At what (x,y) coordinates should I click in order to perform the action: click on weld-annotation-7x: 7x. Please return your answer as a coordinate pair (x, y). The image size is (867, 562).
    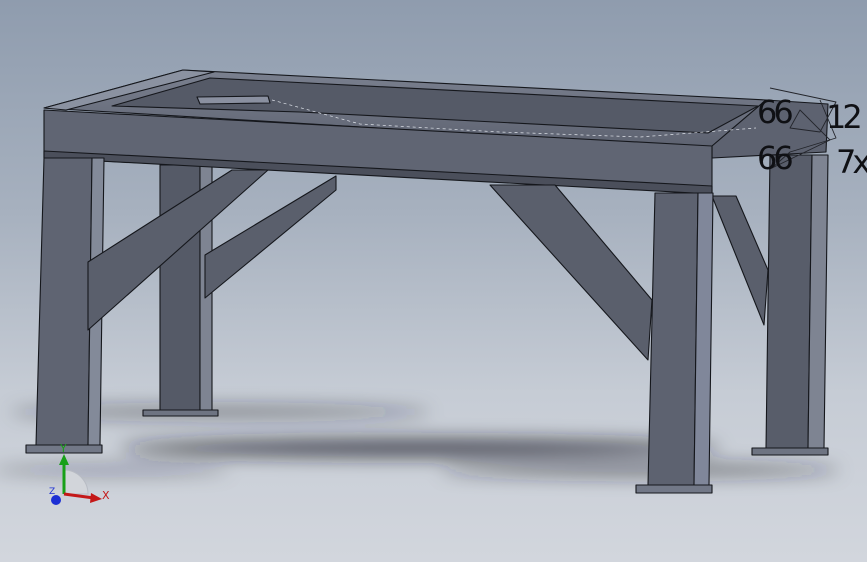
    Looking at the image, I should click on (851, 162).